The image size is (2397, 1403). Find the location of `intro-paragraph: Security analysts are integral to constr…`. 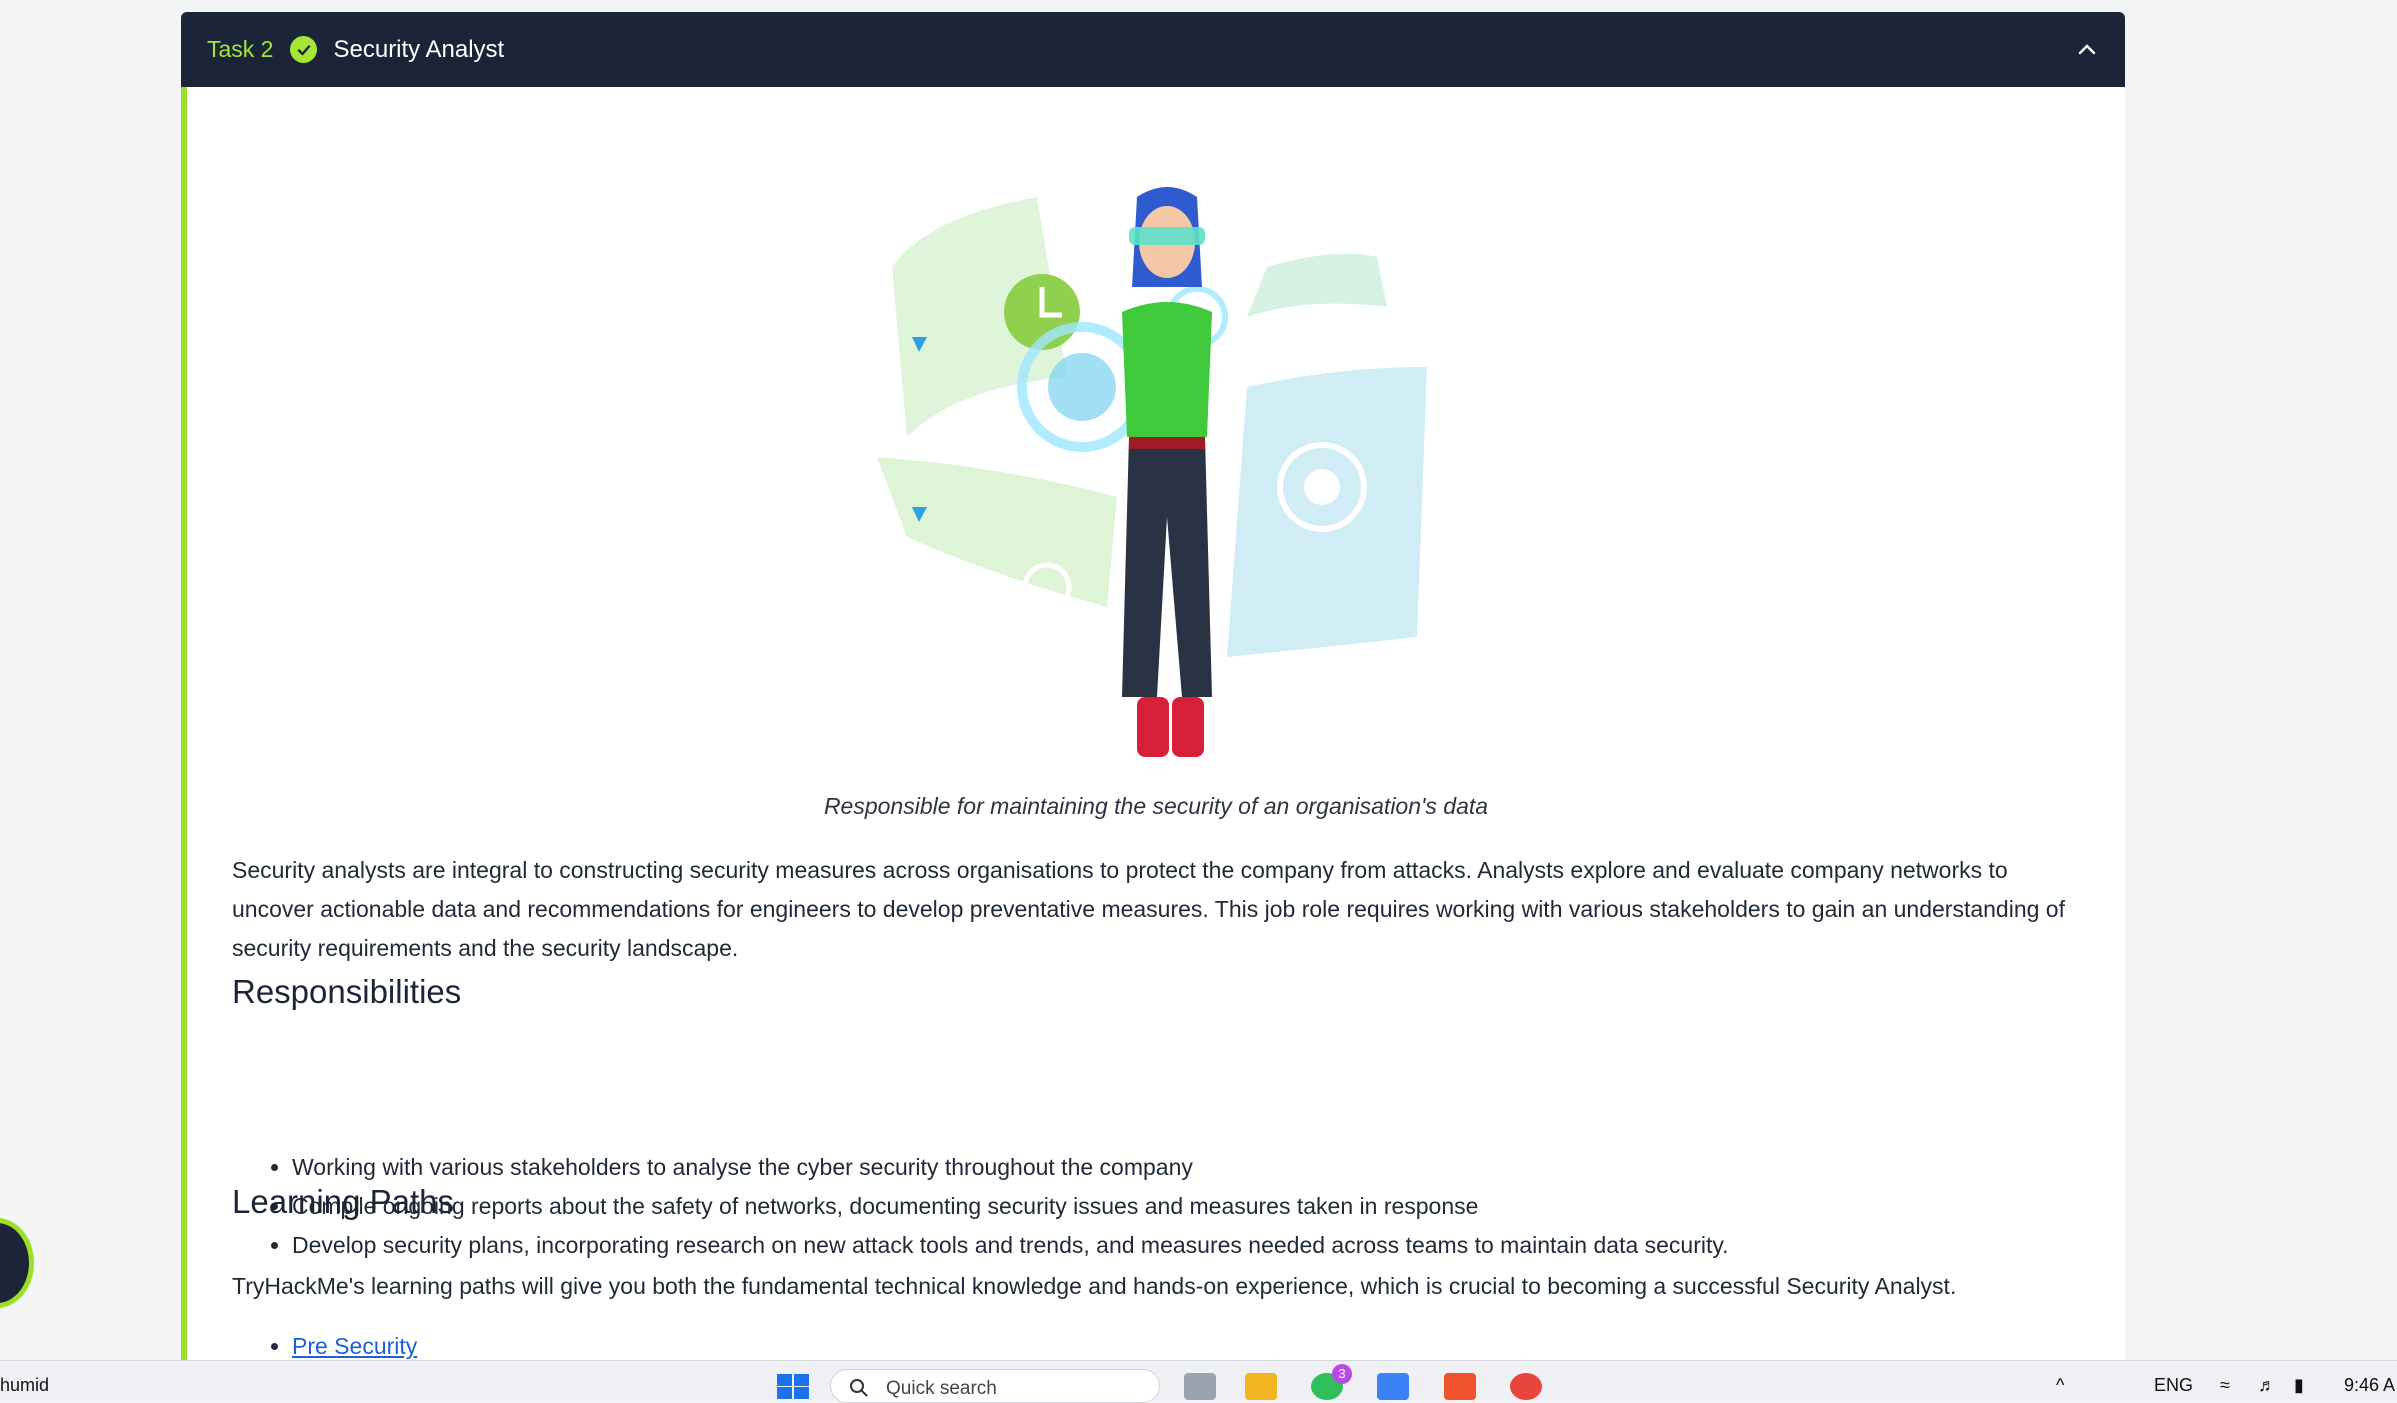

intro-paragraph: Security analysts are integral to constr… is located at coordinates (1148, 909).